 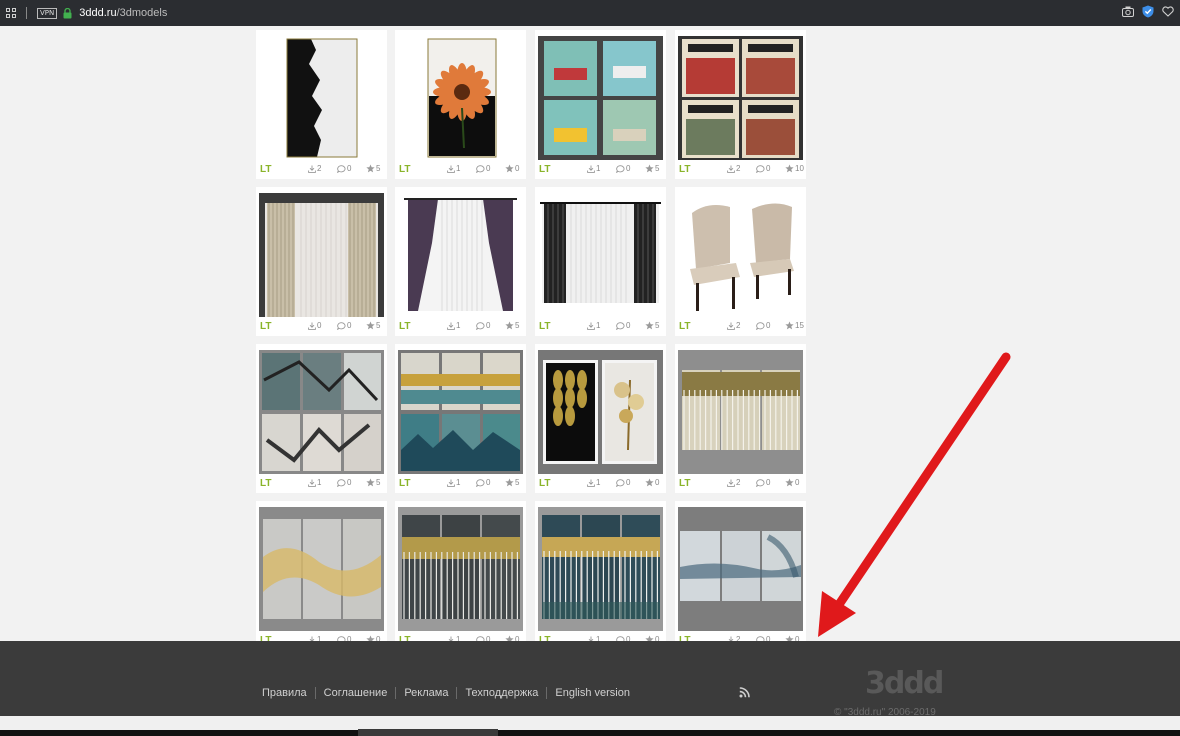 I want to click on stars-count: 10, so click(x=799, y=168).